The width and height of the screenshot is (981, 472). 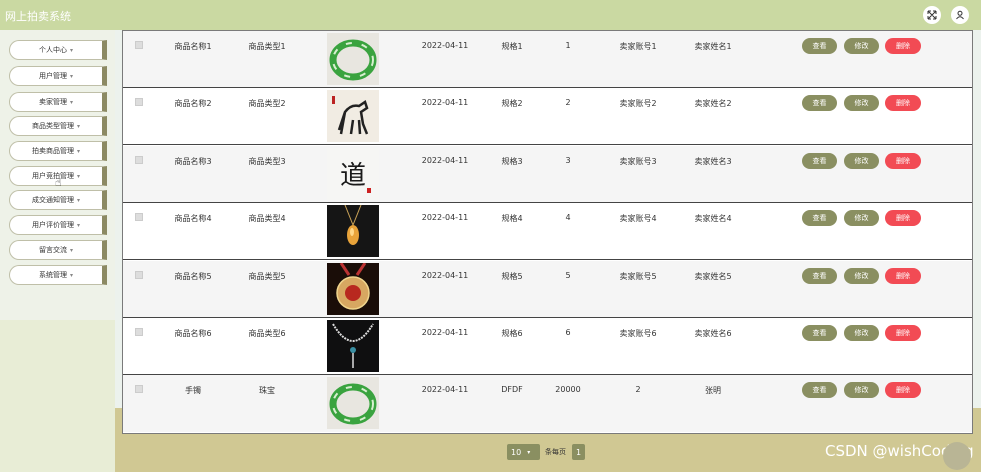 What do you see at coordinates (568, 45) in the screenshot?
I see `cell-qty: 1` at bounding box center [568, 45].